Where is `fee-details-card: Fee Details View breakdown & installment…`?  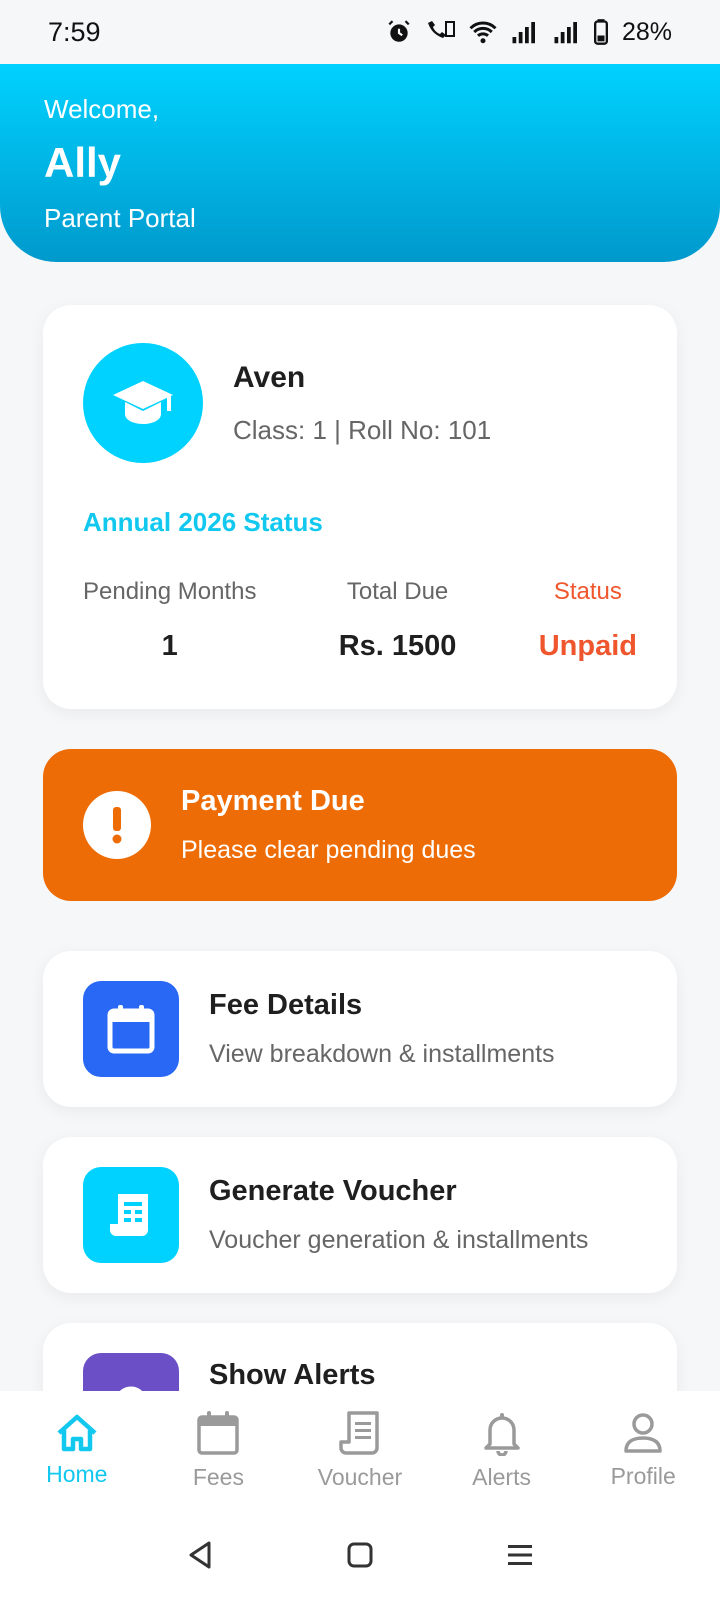 fee-details-card: Fee Details View breakdown & installment… is located at coordinates (360, 1029).